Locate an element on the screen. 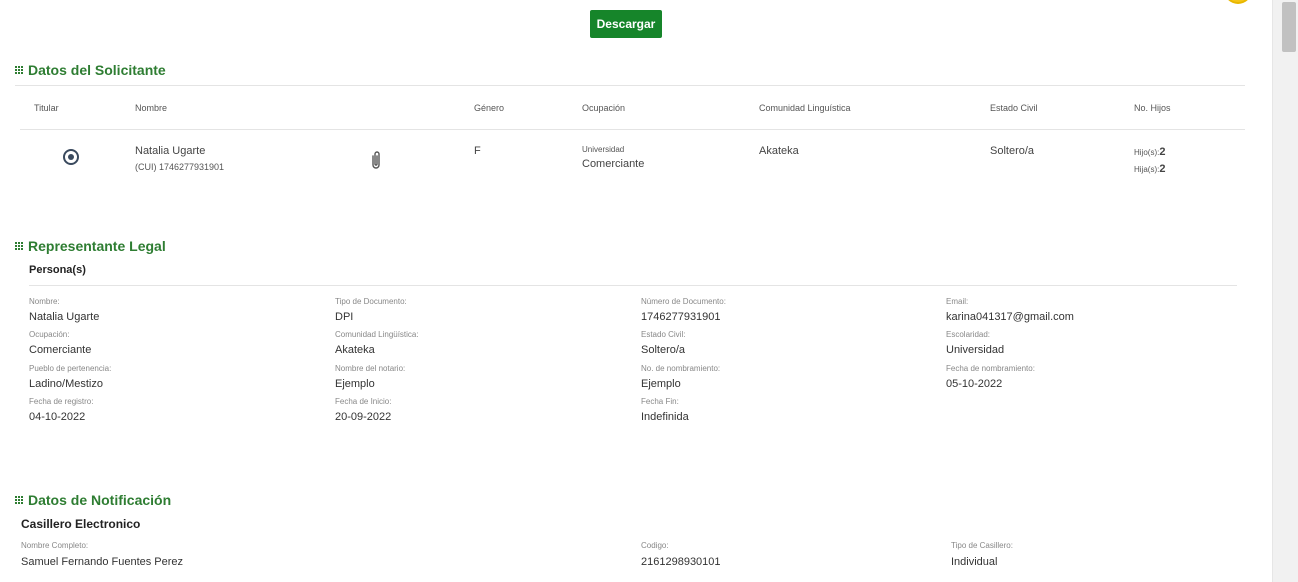  field-value: Akateka is located at coordinates (355, 350).